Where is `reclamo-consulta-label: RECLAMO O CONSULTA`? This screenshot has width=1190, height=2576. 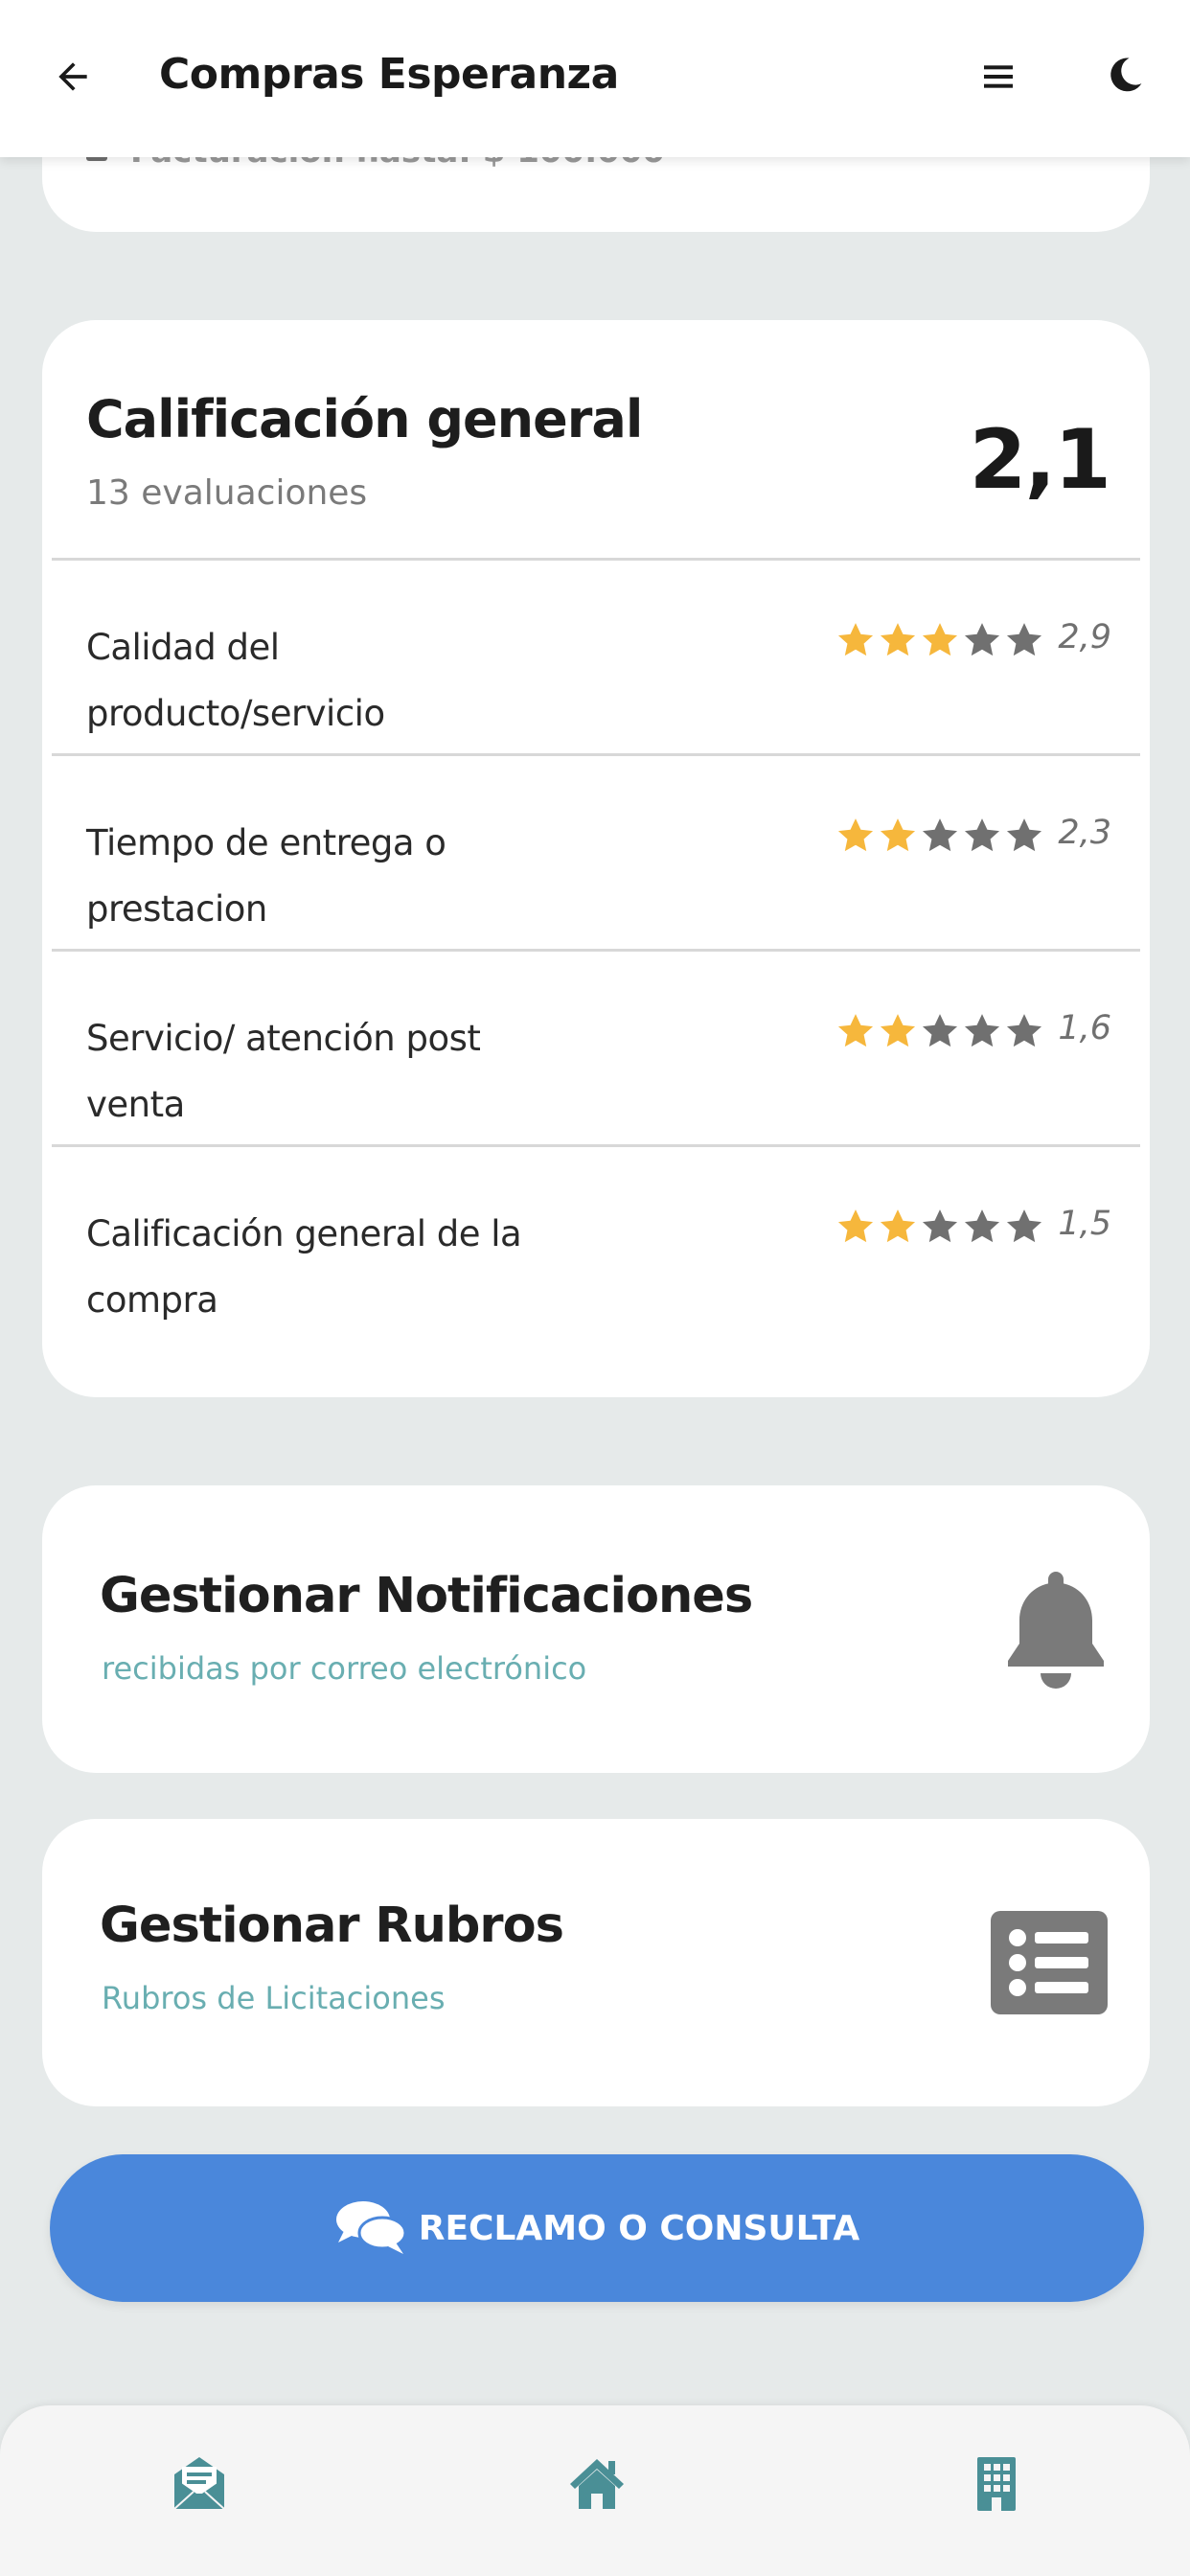 reclamo-consulta-label: RECLAMO O CONSULTA is located at coordinates (639, 2228).